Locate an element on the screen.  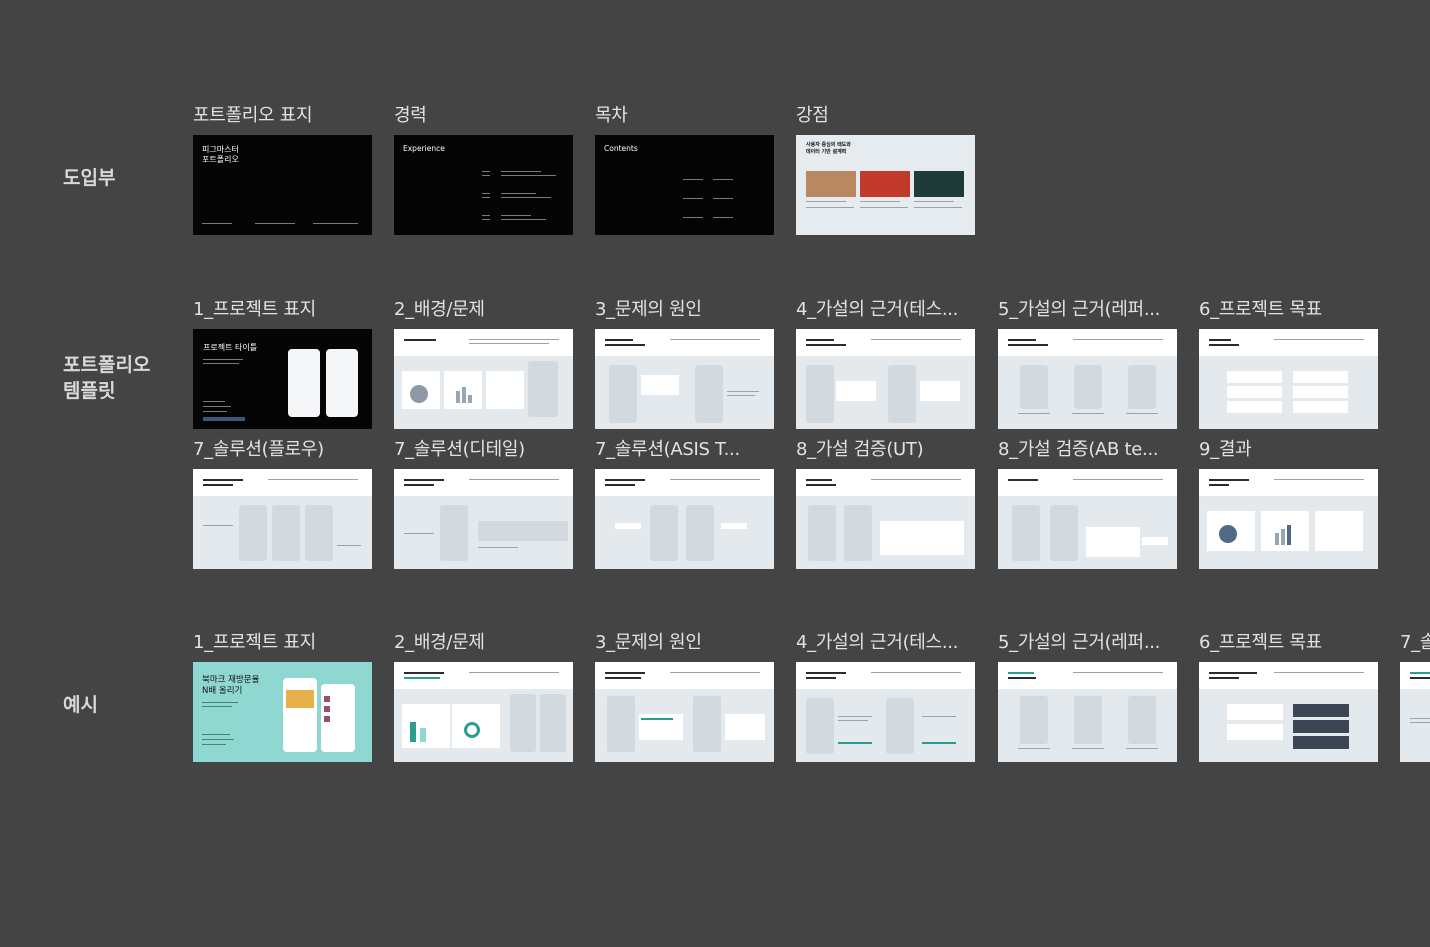
section-label-template: 포트폴리오 템플릿 is located at coordinates (107, 378).